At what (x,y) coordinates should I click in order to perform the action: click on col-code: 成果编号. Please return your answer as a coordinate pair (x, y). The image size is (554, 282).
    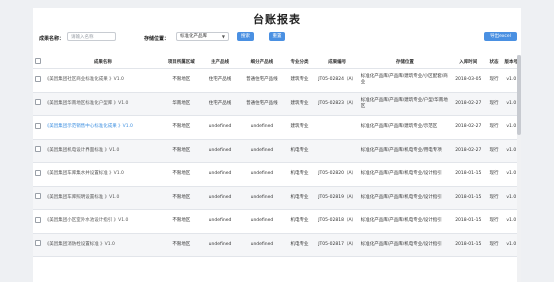
    Looking at the image, I should click on (337, 62).